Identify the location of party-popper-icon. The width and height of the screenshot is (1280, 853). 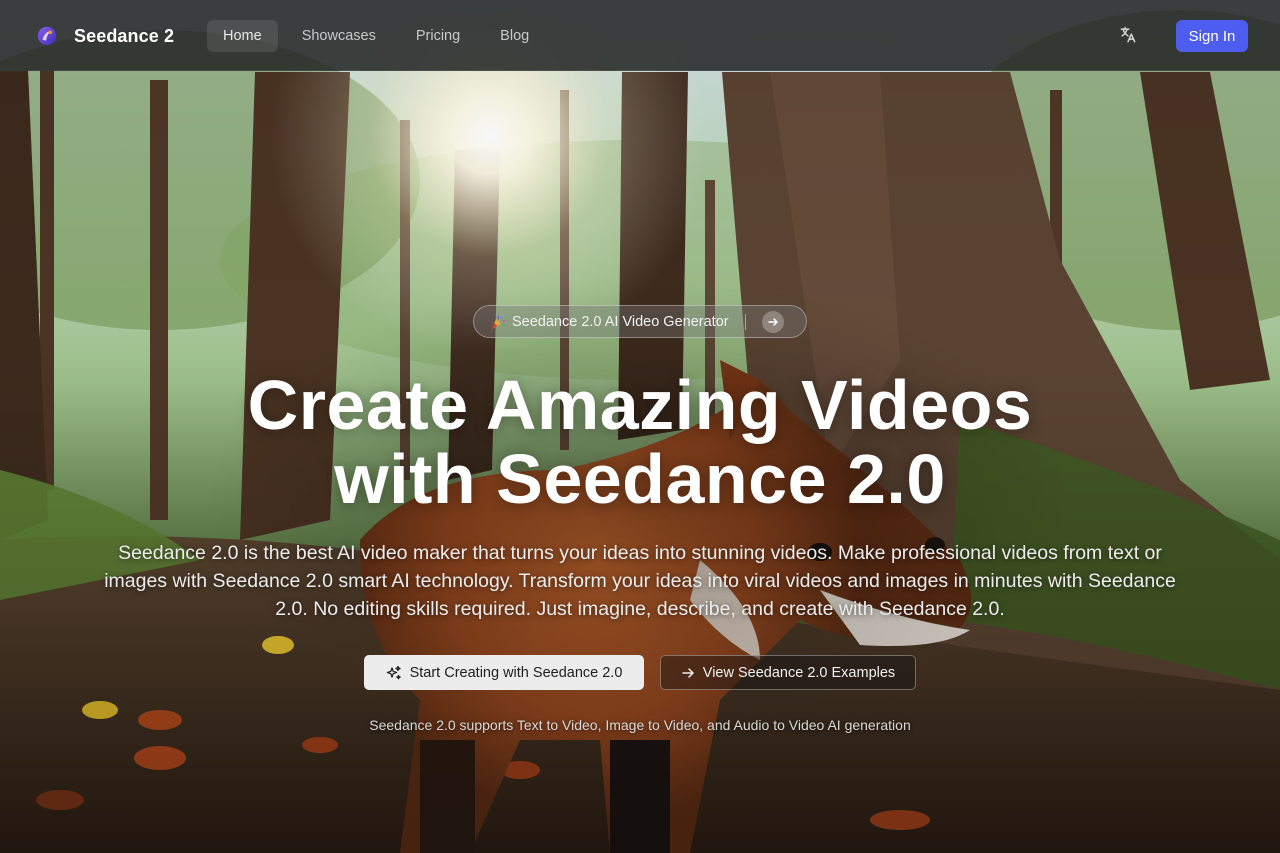
(499, 322).